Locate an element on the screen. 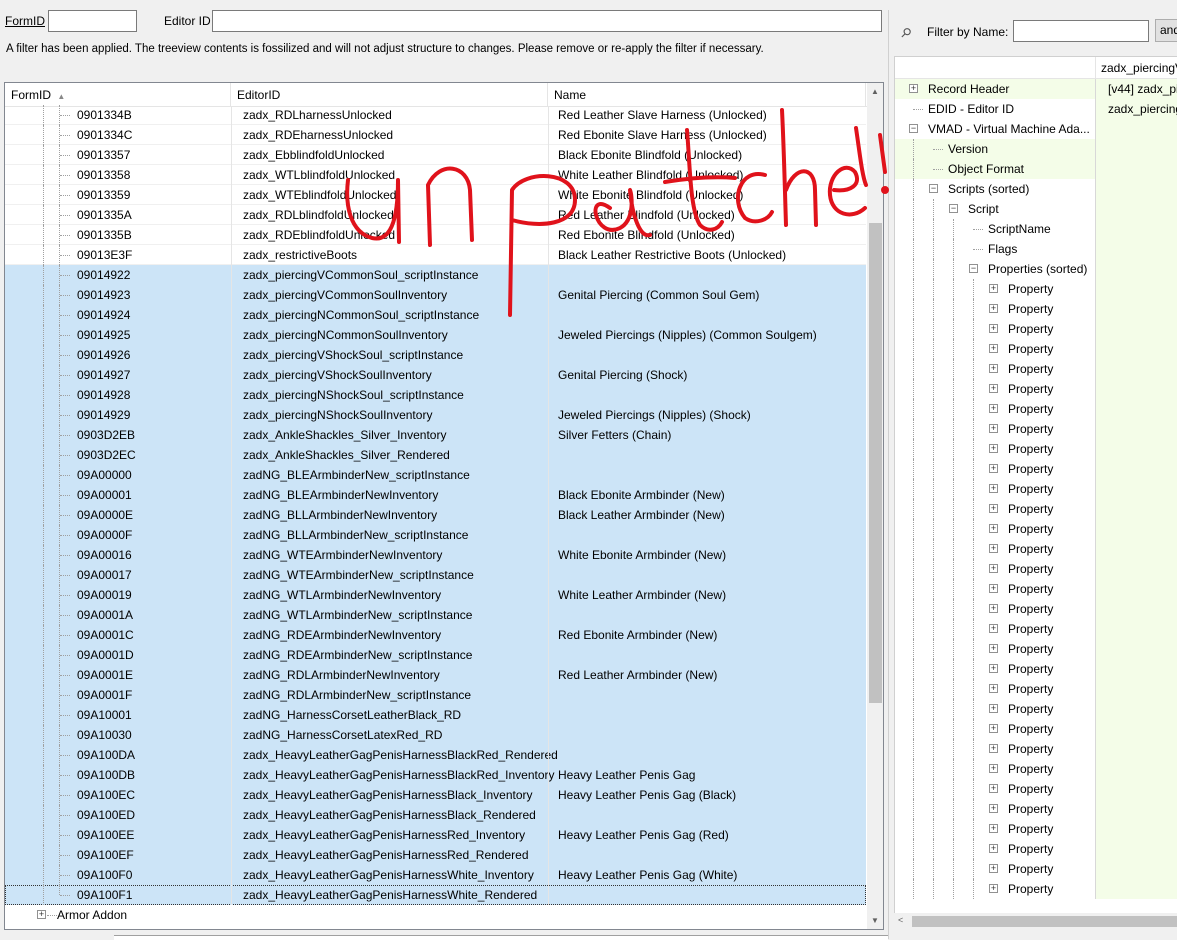 The height and width of the screenshot is (940, 1177). record-element-row: ScriptName is located at coordinates (1036, 229).